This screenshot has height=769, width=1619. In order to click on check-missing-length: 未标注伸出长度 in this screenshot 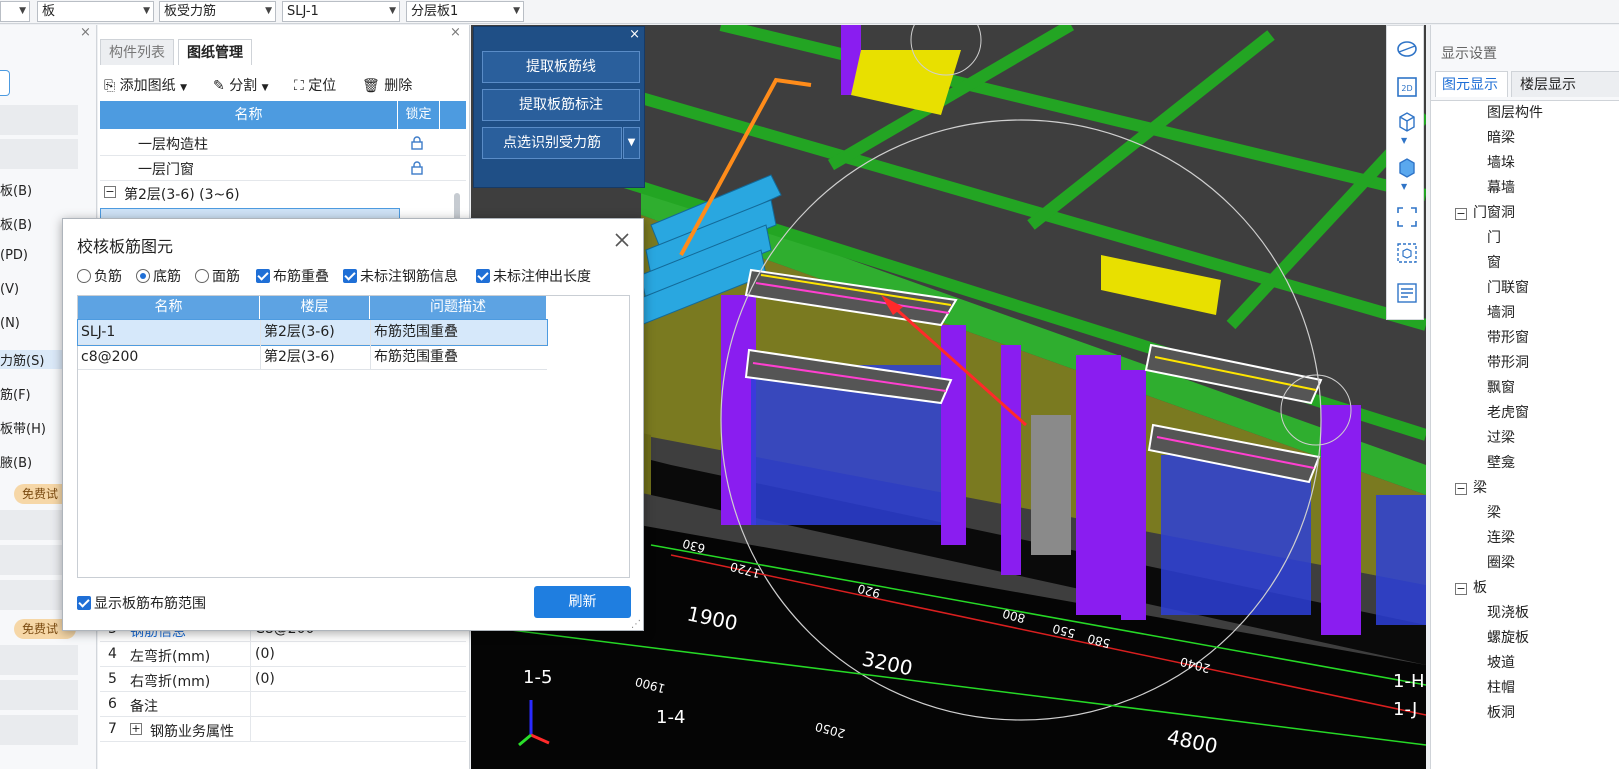, I will do `click(533, 276)`.